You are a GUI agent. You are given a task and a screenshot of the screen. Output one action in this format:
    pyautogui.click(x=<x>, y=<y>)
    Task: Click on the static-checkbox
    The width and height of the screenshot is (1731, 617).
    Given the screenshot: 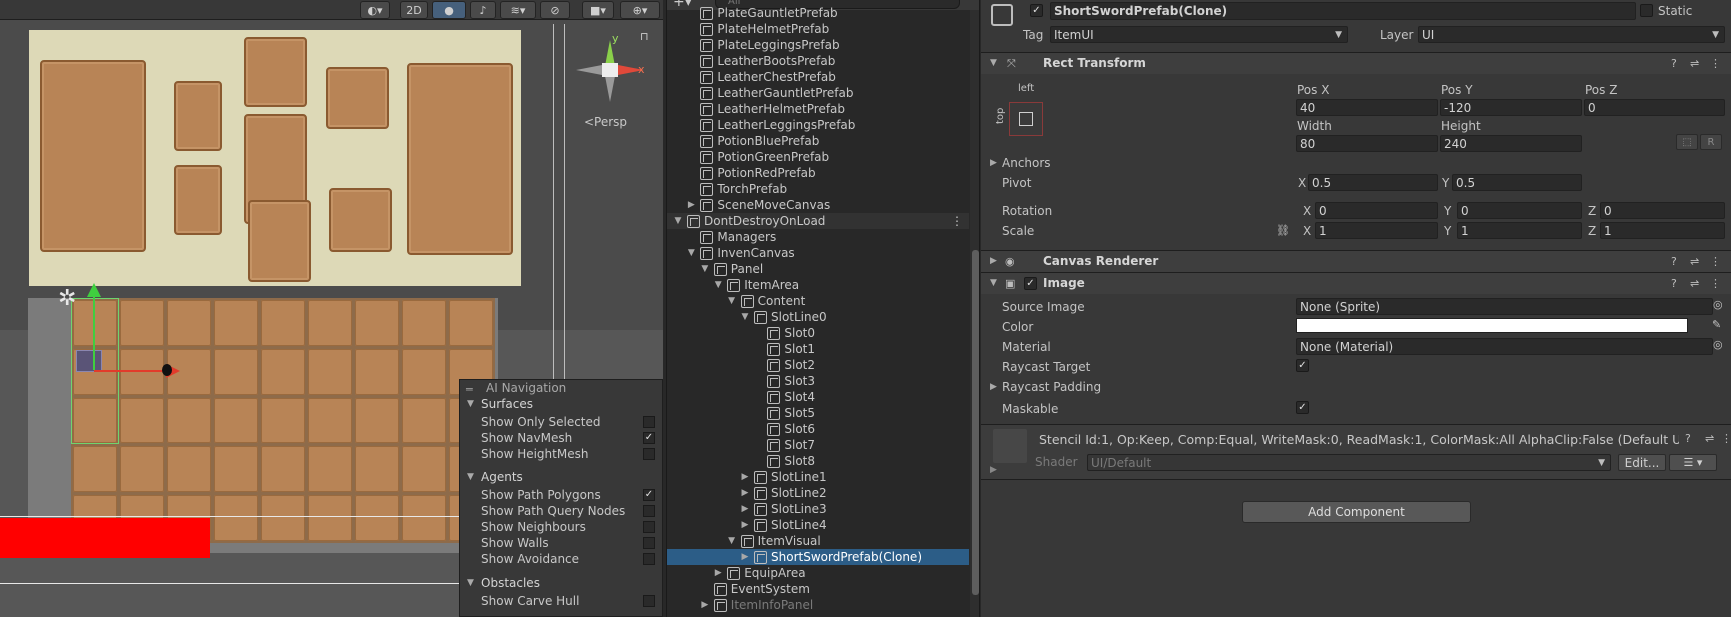 What is the action you would take?
    pyautogui.click(x=1646, y=10)
    